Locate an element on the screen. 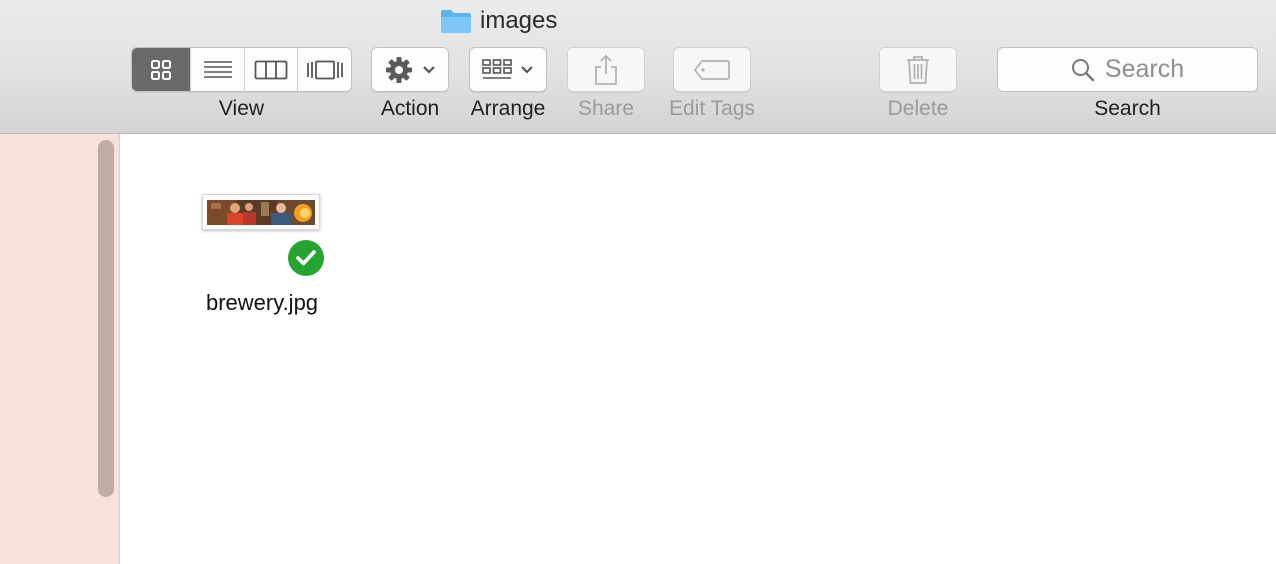 Image resolution: width=1276 pixels, height=564 pixels. arrange-grid-icon is located at coordinates (497, 68).